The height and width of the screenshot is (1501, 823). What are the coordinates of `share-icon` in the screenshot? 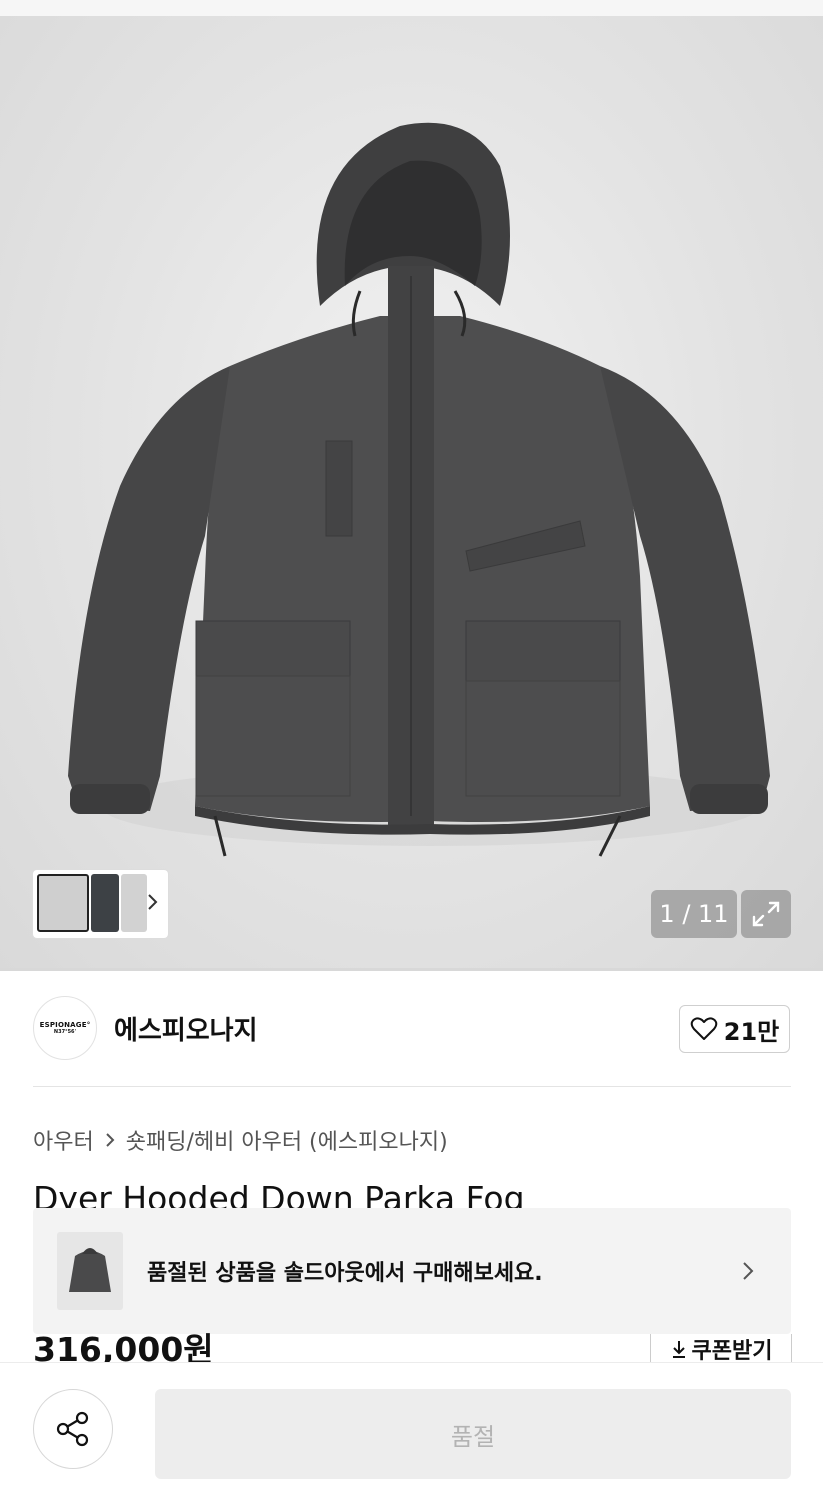 It's located at (72, 1429).